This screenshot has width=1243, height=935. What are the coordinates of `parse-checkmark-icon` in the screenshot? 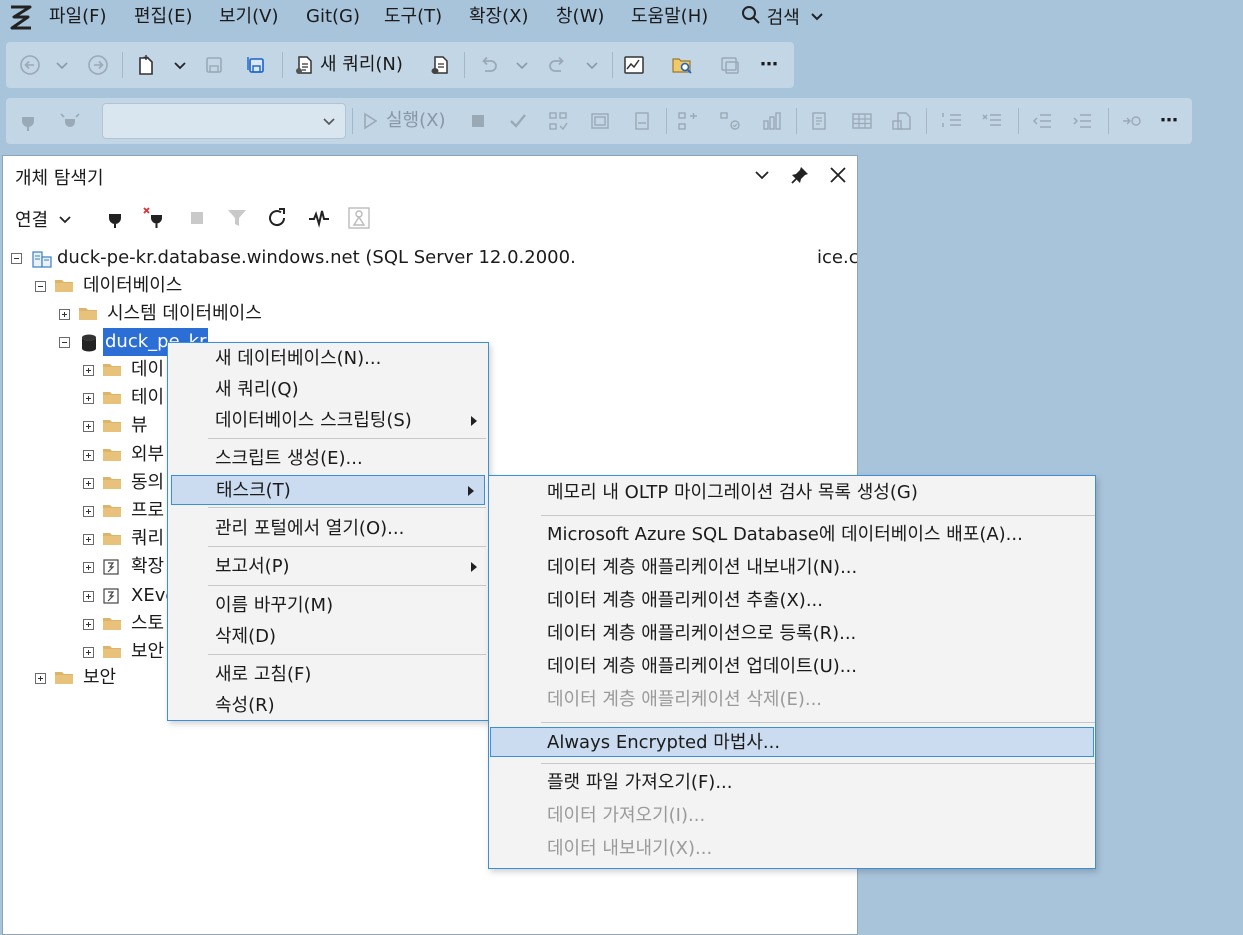 It's located at (518, 121).